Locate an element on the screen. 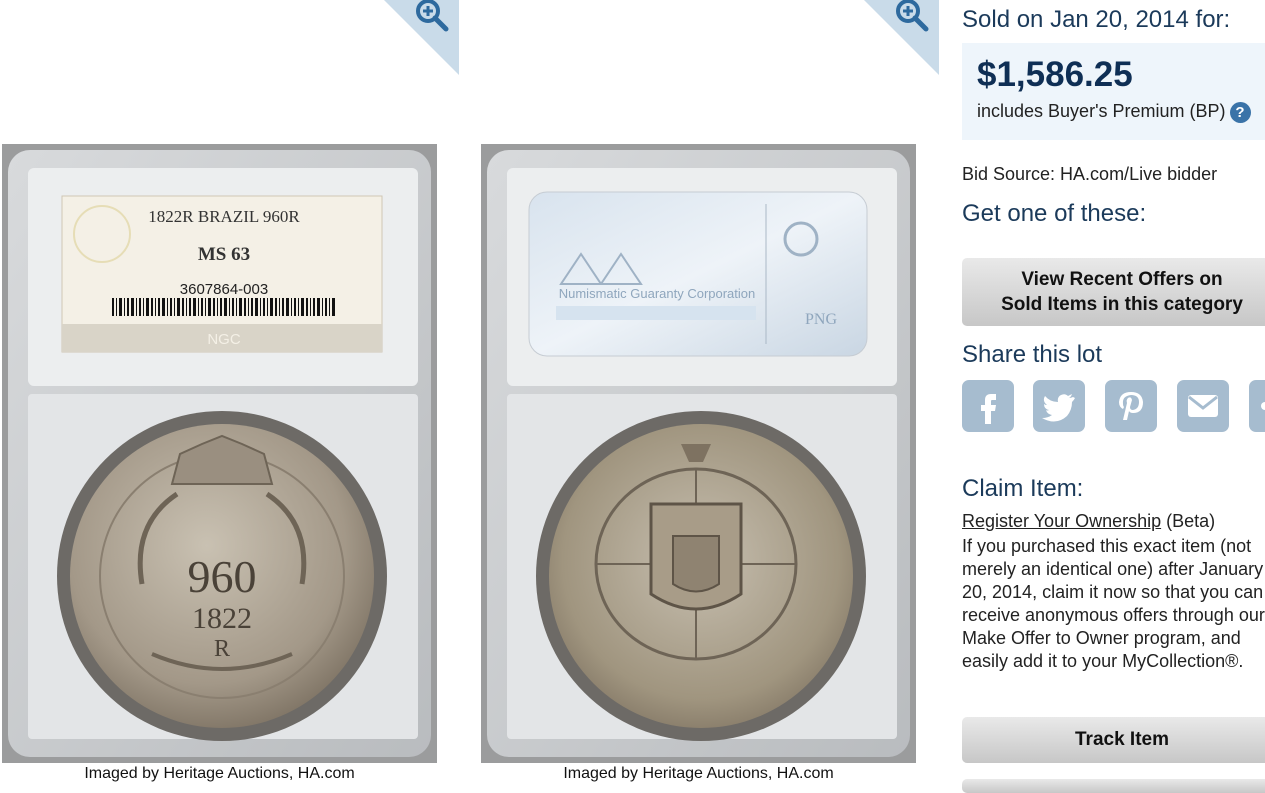 This screenshot has width=1265, height=793. view-offers-line2: Sold Items in this category is located at coordinates (1122, 304).